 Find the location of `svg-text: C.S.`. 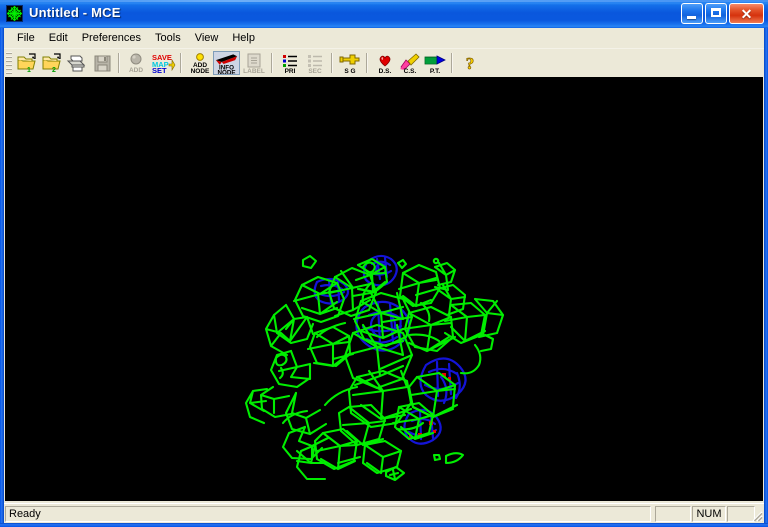

svg-text: C.S. is located at coordinates (409, 71).